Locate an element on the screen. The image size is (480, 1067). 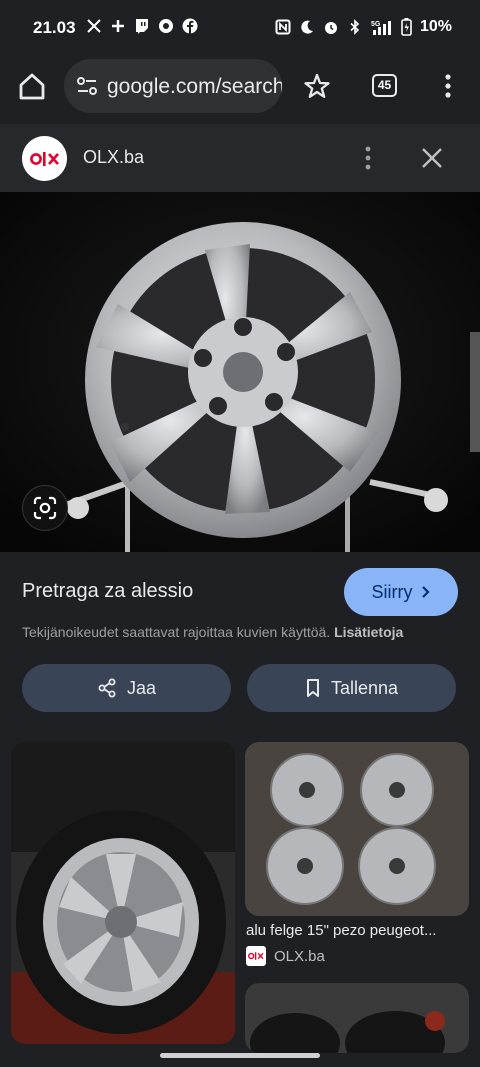
visit-button-label: Siirry is located at coordinates (392, 591).